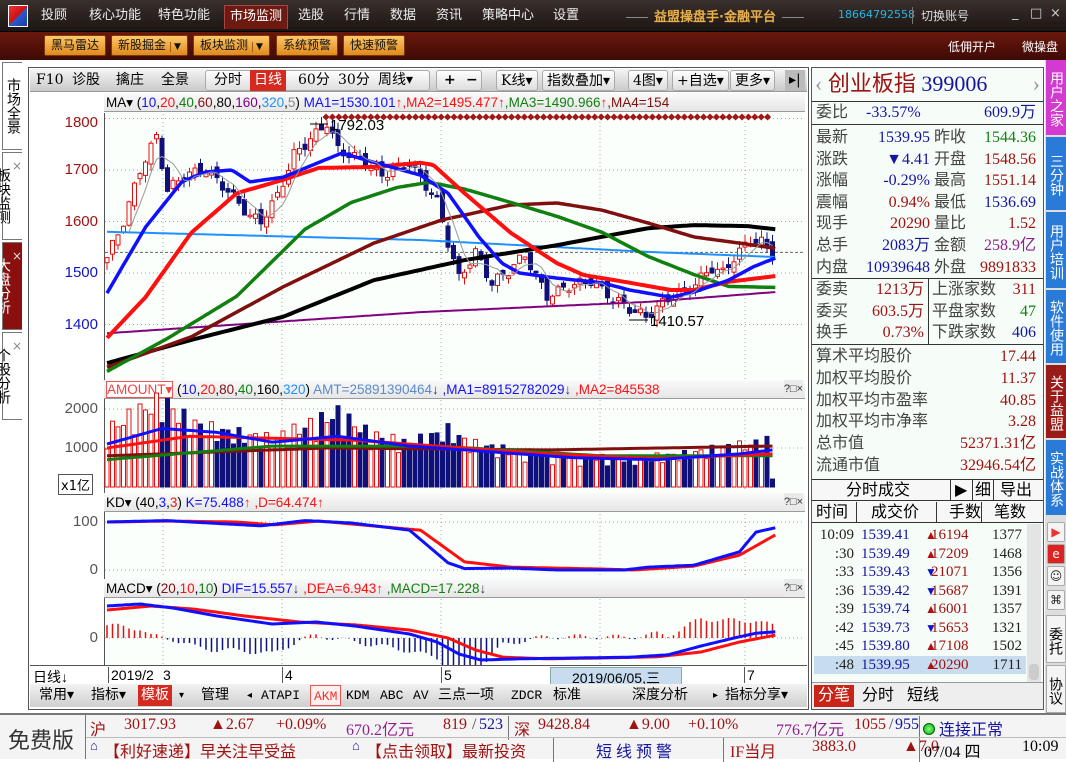  Describe the element at coordinates (1056, 576) in the screenshot. I see `qq-icon: ☺` at that location.